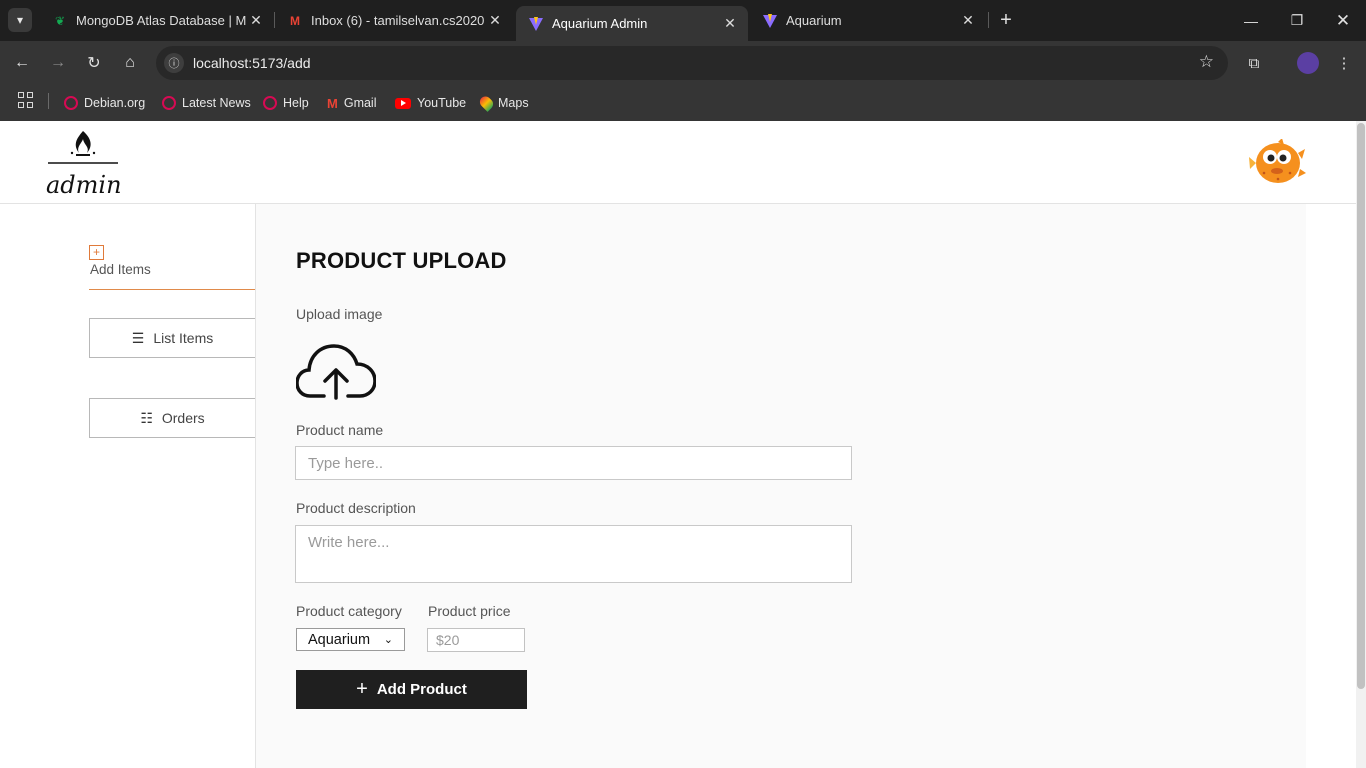 The image size is (1366, 768). Describe the element at coordinates (130, 63) in the screenshot. I see `home-icon: ⌂` at that location.